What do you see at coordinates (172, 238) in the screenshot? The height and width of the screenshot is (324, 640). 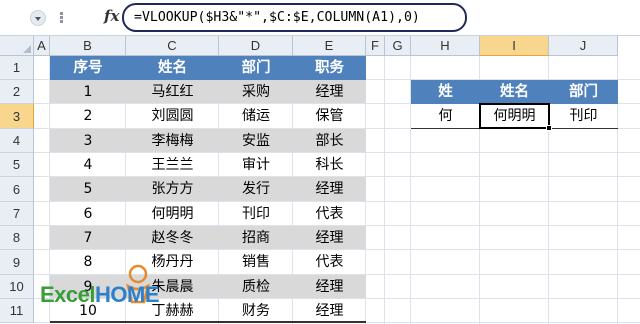 I see `table-cell: 赵冬冬` at bounding box center [172, 238].